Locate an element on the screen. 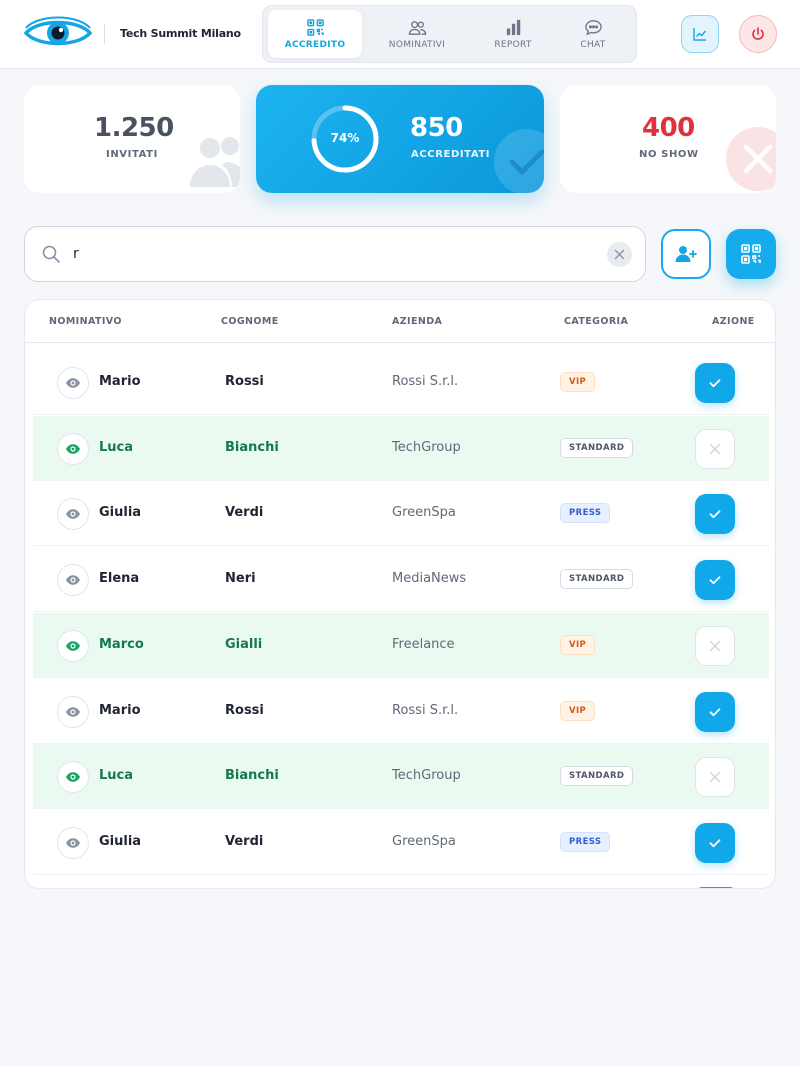  column-header-azione: AZIONE is located at coordinates (733, 321).